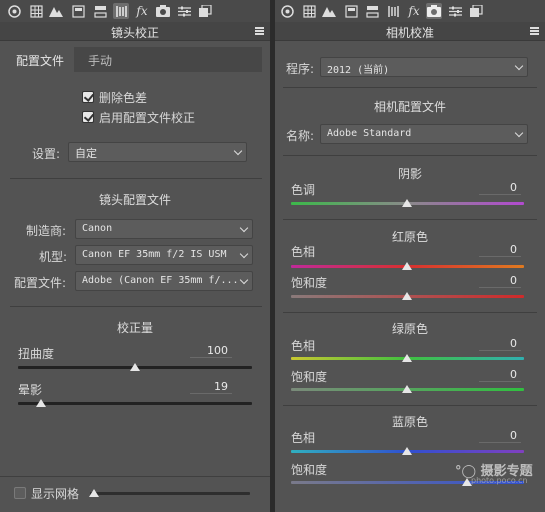  What do you see at coordinates (407, 203) in the screenshot?
I see `shadows-tint-slider-thumb` at bounding box center [407, 203].